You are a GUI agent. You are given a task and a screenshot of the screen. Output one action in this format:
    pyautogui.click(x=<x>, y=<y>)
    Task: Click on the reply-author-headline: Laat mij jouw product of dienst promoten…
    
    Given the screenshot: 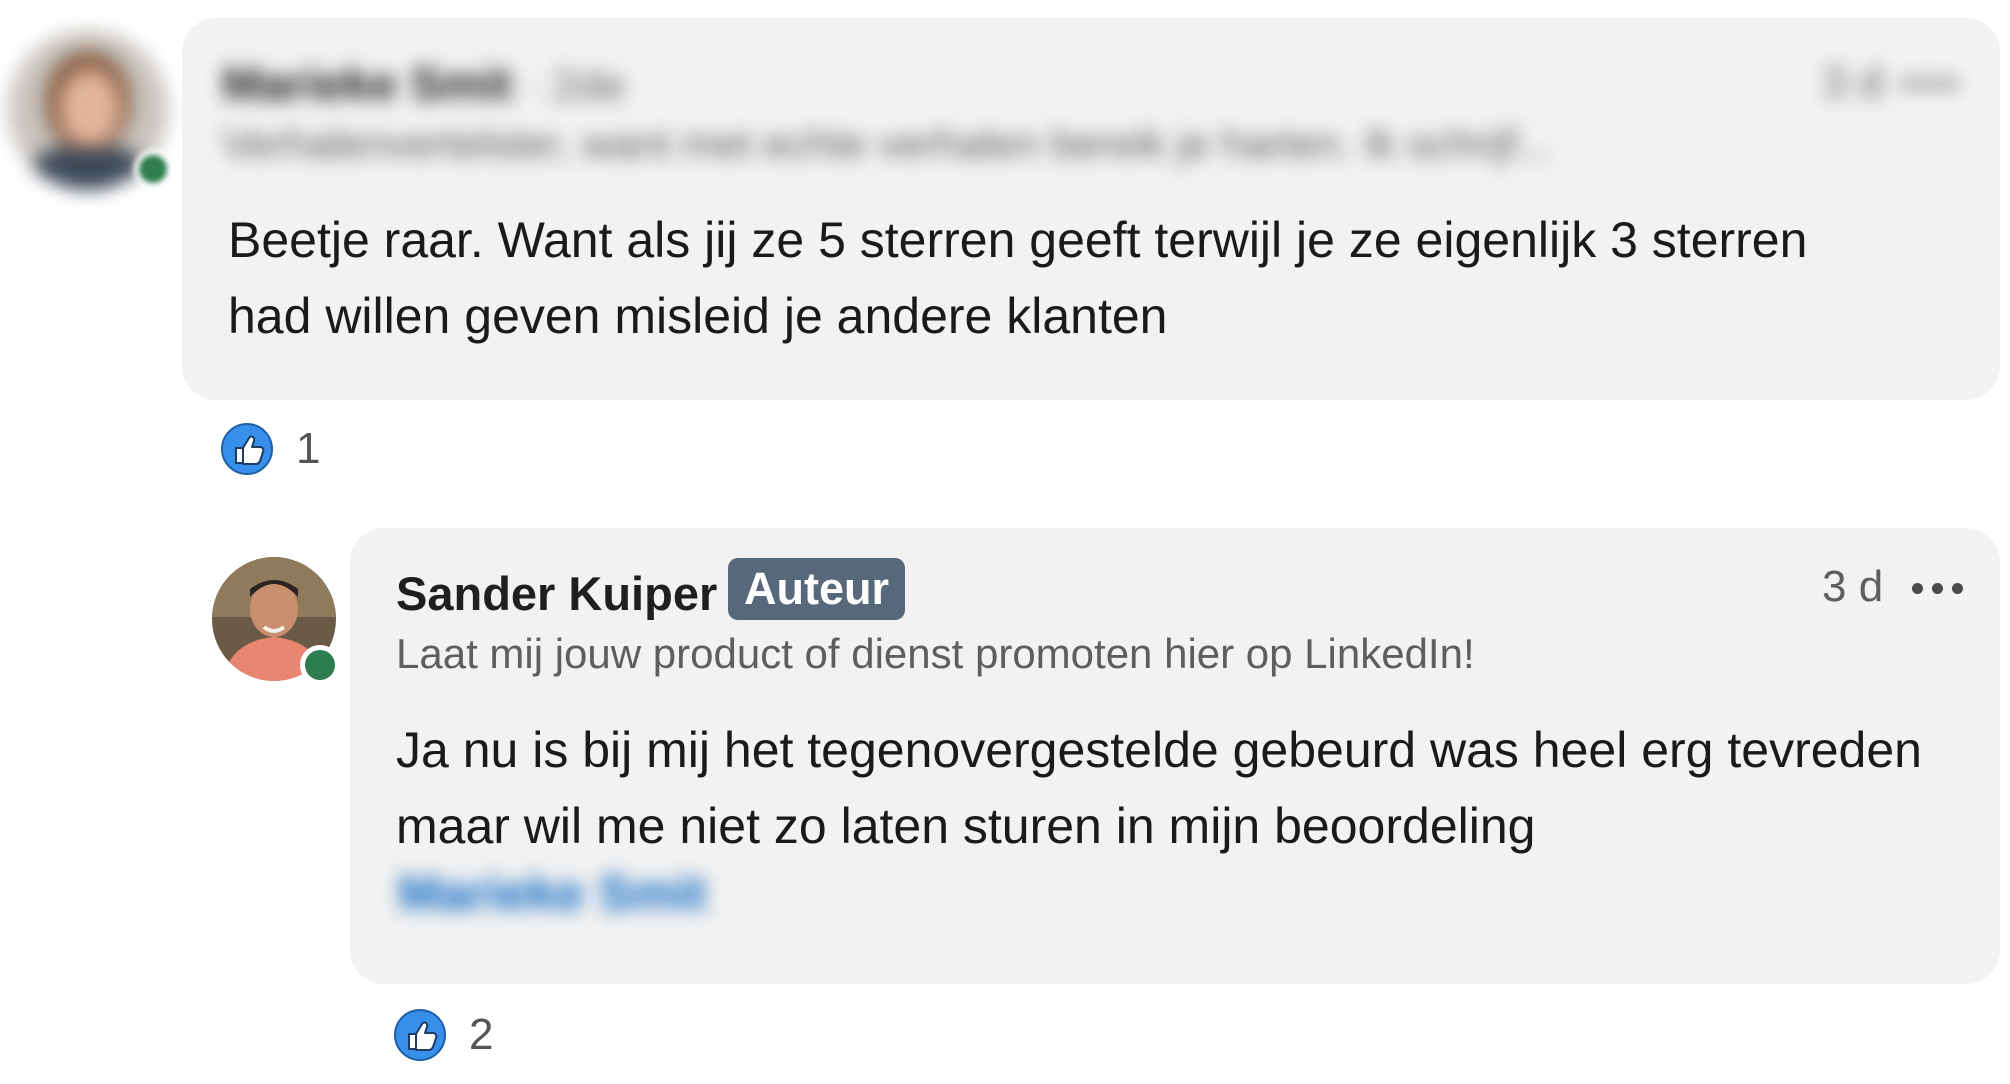 What is the action you would take?
    pyautogui.click(x=935, y=653)
    